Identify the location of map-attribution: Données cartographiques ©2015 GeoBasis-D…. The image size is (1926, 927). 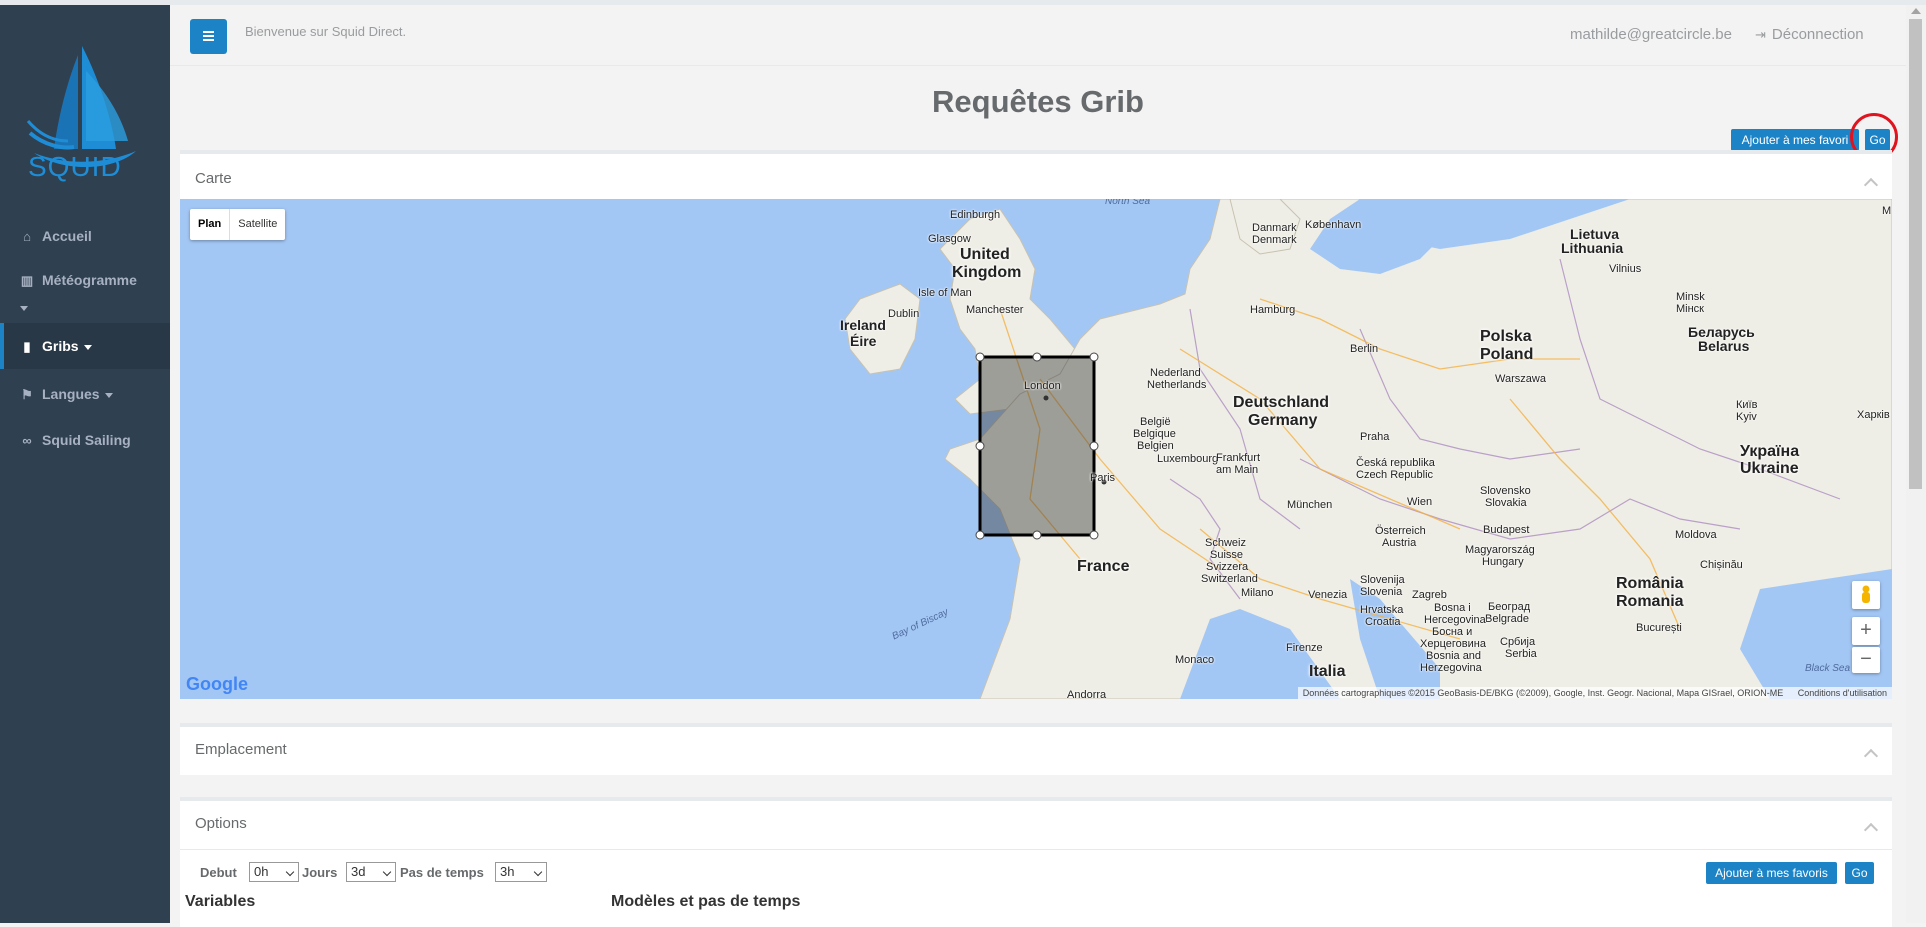
(1594, 693).